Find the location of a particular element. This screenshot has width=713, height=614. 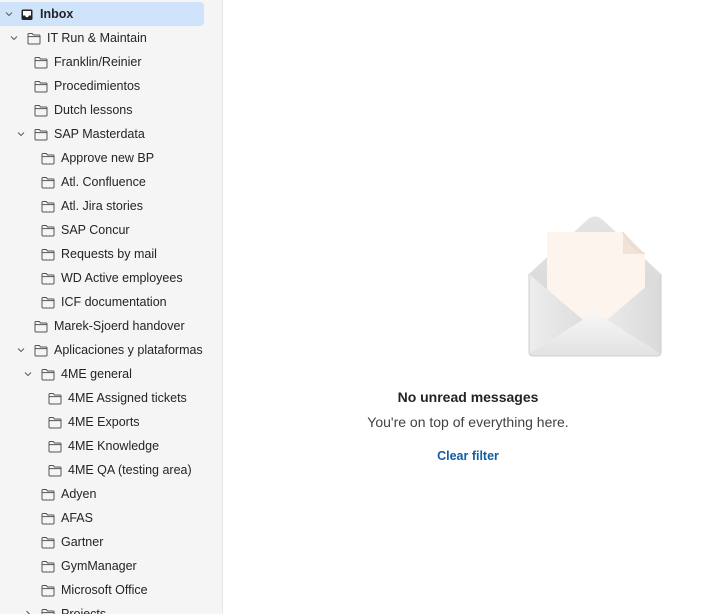

folder-item-projects: Projects is located at coordinates (111, 608).